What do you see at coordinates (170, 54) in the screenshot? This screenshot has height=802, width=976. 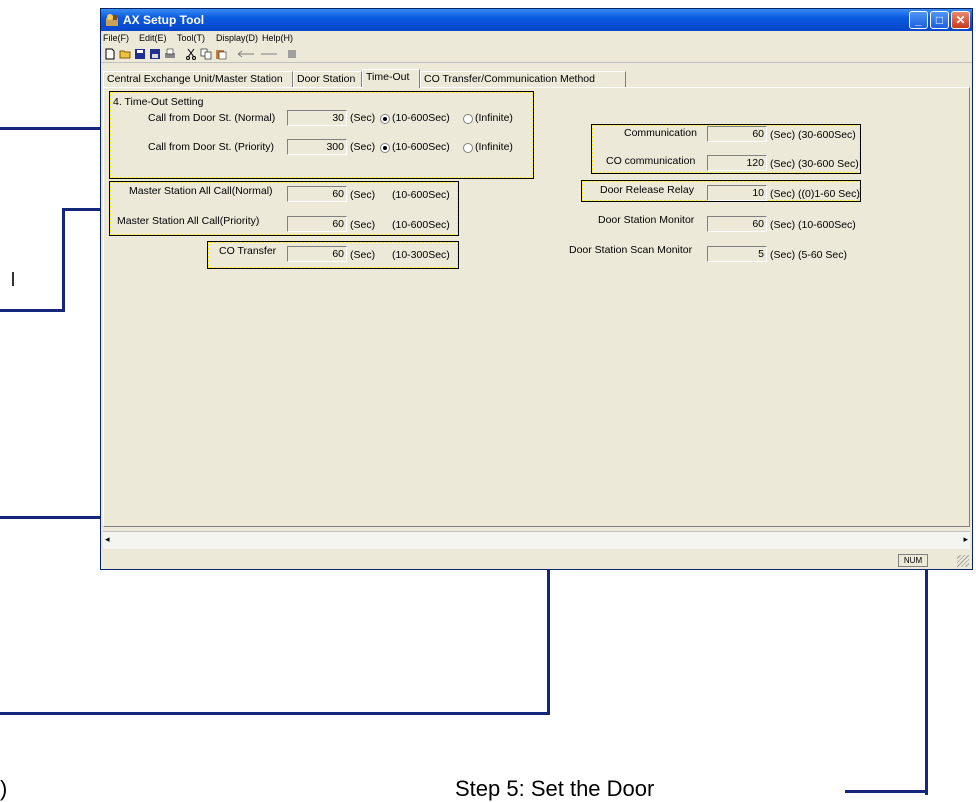 I see `print-icon` at bounding box center [170, 54].